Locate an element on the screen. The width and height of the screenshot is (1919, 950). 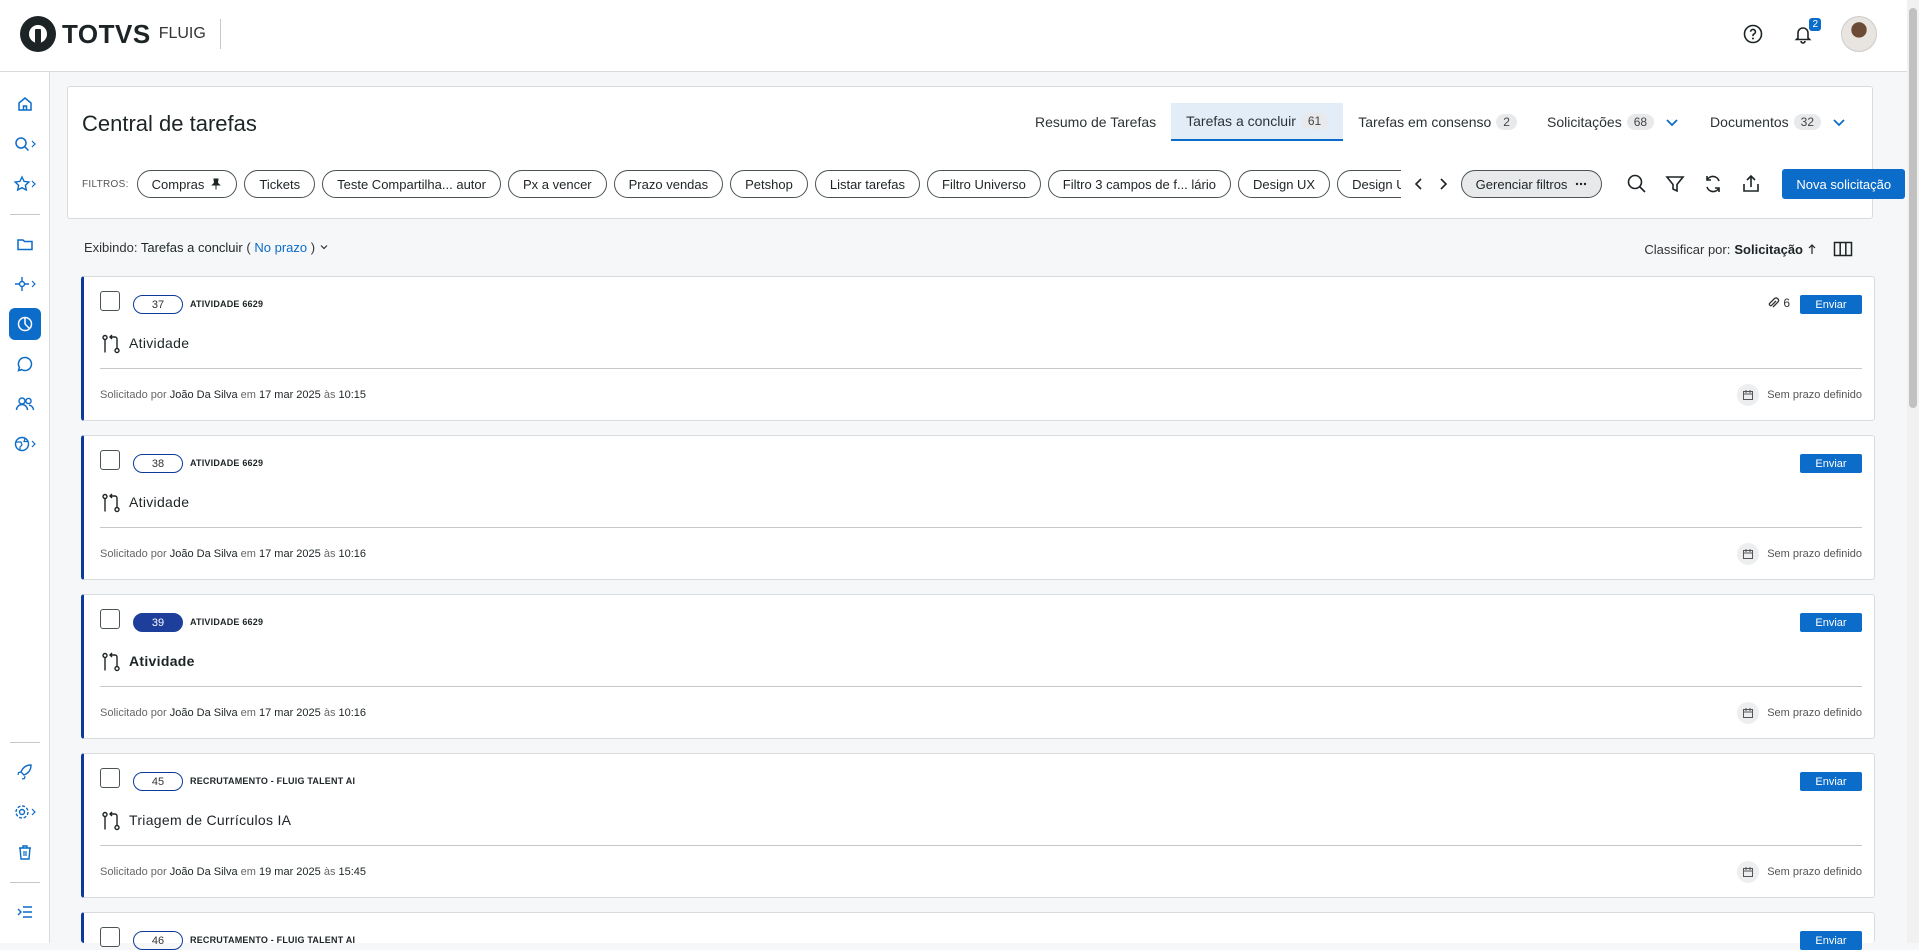
process-name: RECRUTAMENTO - FLUIG TALENT AI is located at coordinates (273, 940).